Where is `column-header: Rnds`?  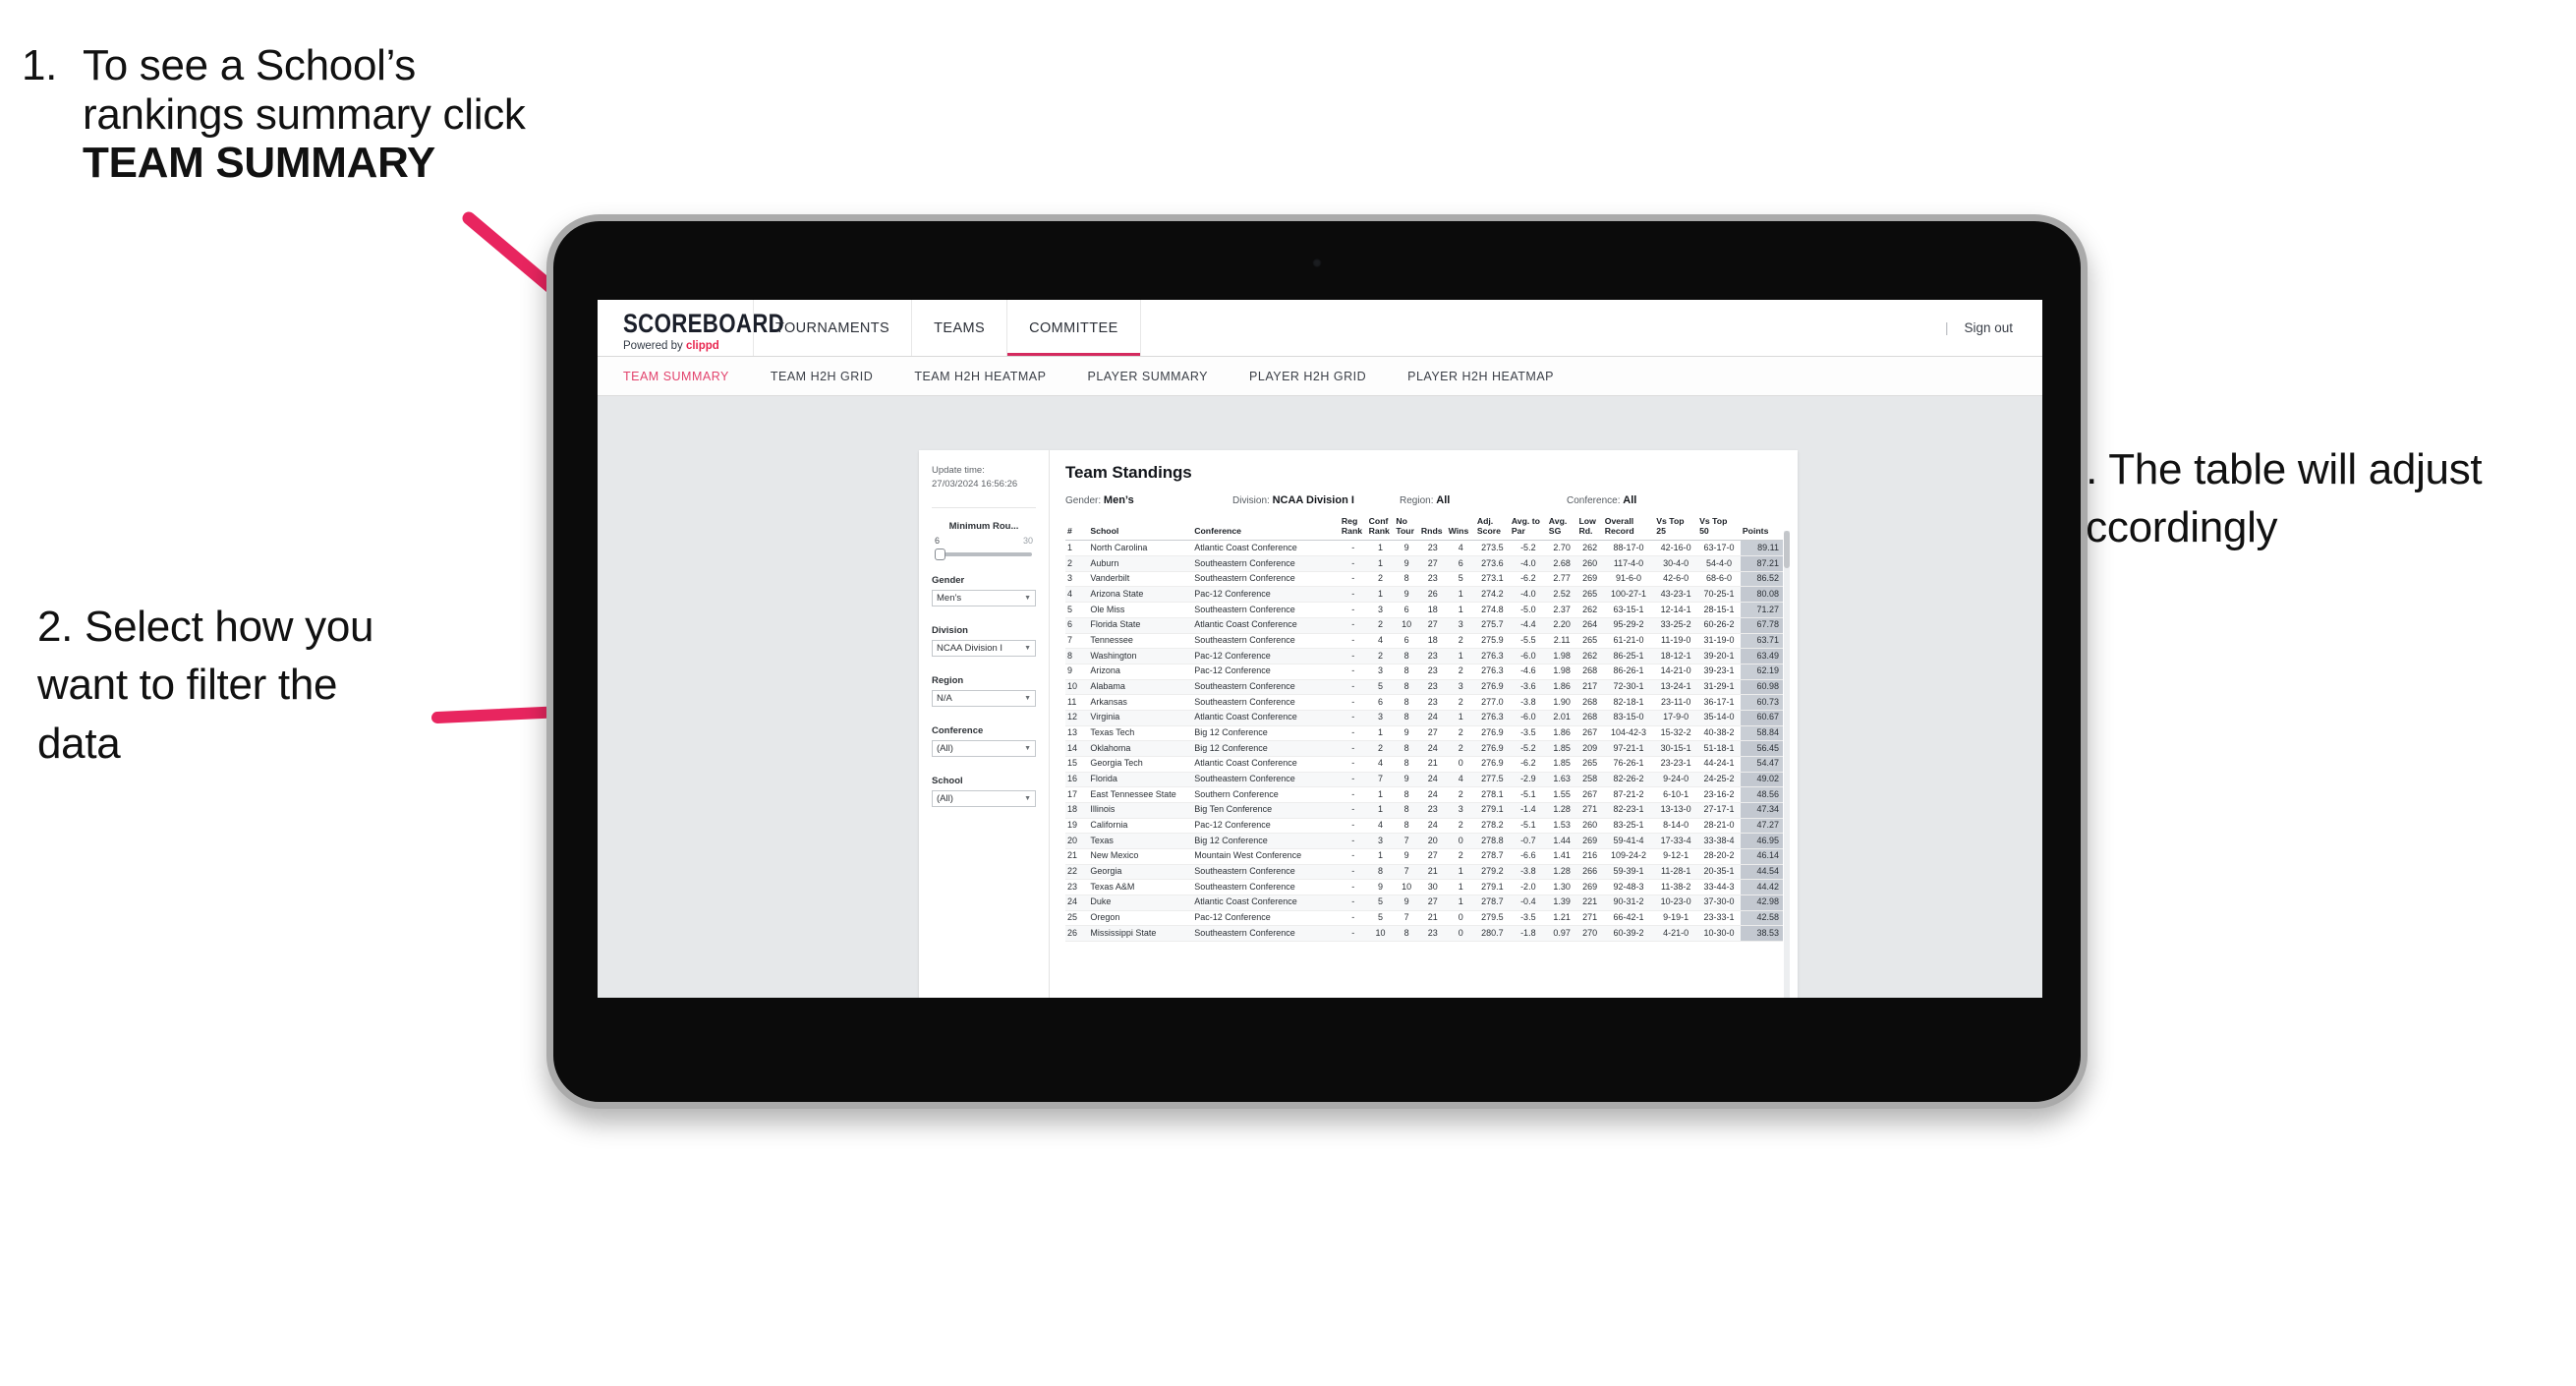 column-header: Rnds is located at coordinates (1433, 529).